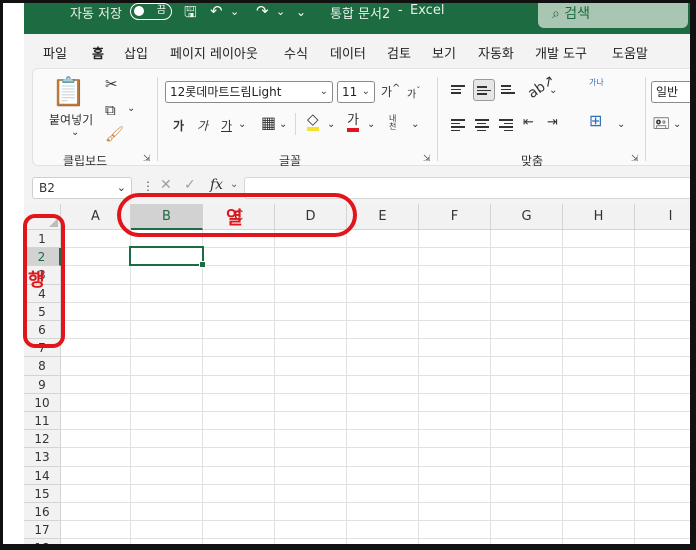 Image resolution: width=696 pixels, height=550 pixels. What do you see at coordinates (98, 56) in the screenshot?
I see `tab-home: 홈` at bounding box center [98, 56].